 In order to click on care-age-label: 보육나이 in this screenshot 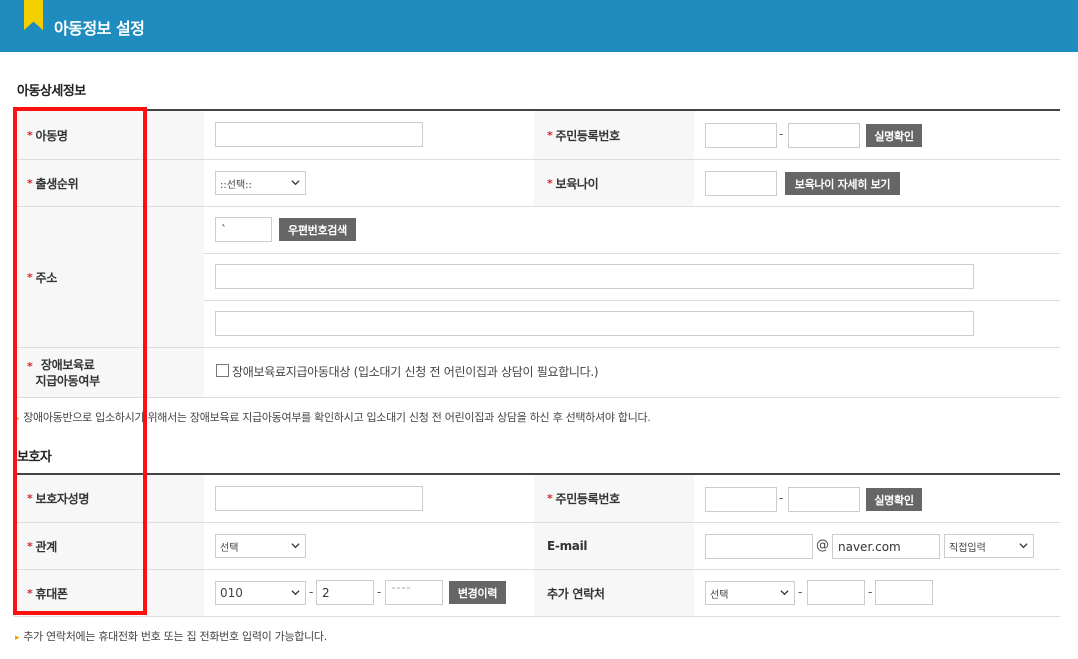, I will do `click(577, 183)`.